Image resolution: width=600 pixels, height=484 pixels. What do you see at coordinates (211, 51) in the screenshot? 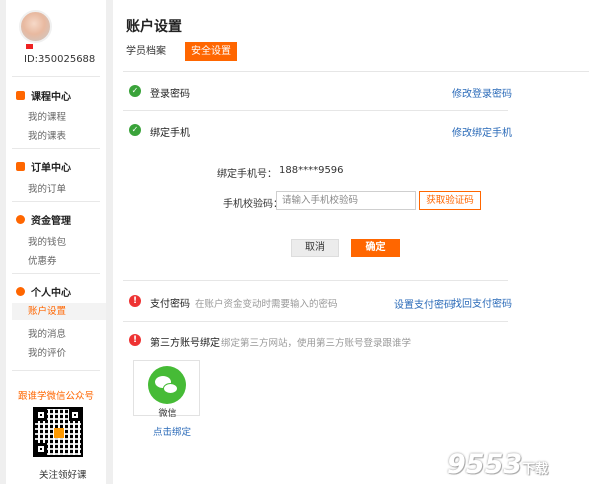
I see `tab-security-settings: 安全设置` at bounding box center [211, 51].